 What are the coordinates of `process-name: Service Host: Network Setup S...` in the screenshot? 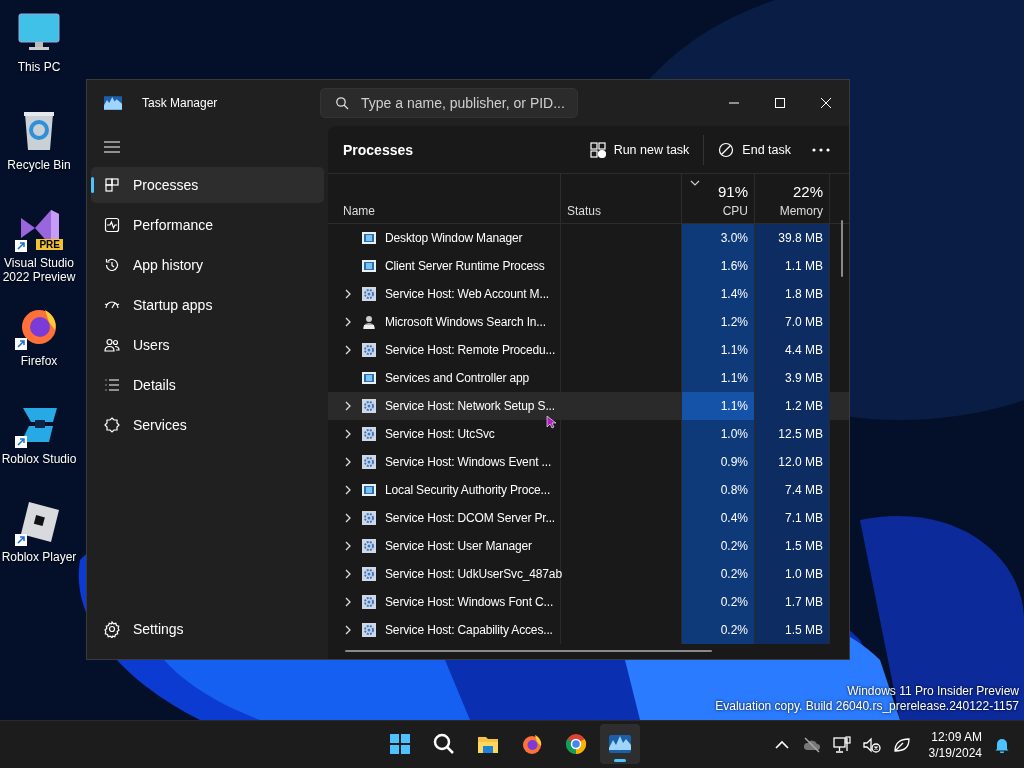 It's located at (470, 406).